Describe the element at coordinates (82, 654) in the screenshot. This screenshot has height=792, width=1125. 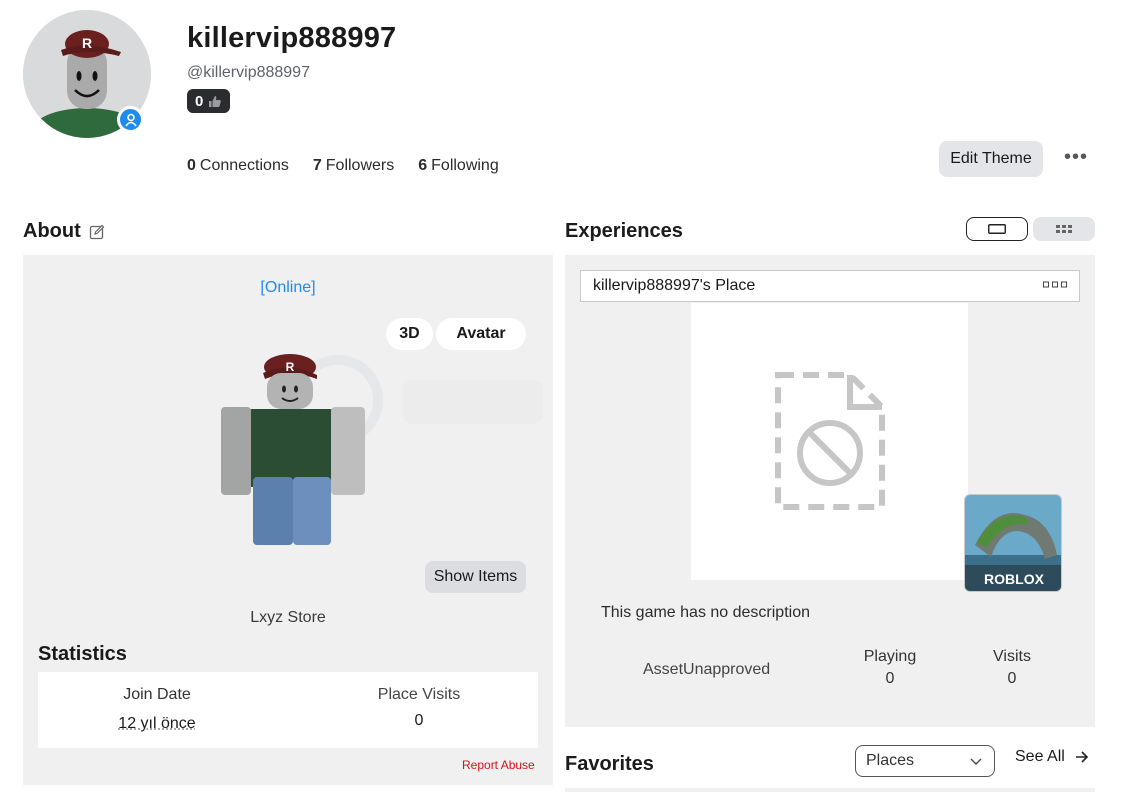
I see `statistics-title: Statistics` at that location.